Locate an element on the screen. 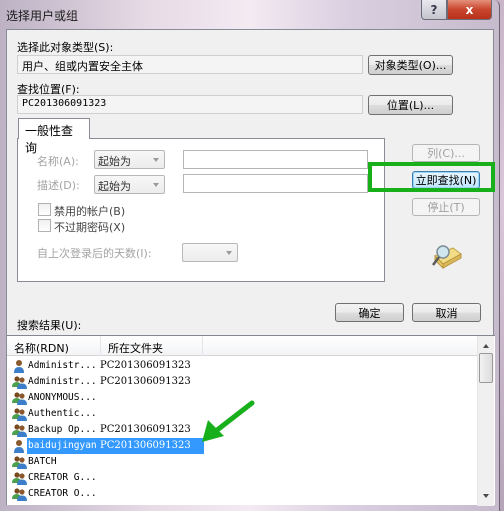 This screenshot has width=504, height=511. tab-common-queries: 一般性查询 is located at coordinates (54, 136).